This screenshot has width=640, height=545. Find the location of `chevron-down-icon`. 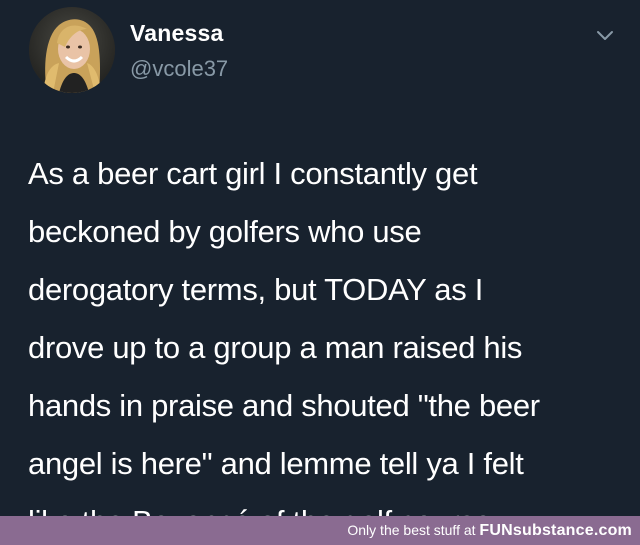

chevron-down-icon is located at coordinates (605, 36).